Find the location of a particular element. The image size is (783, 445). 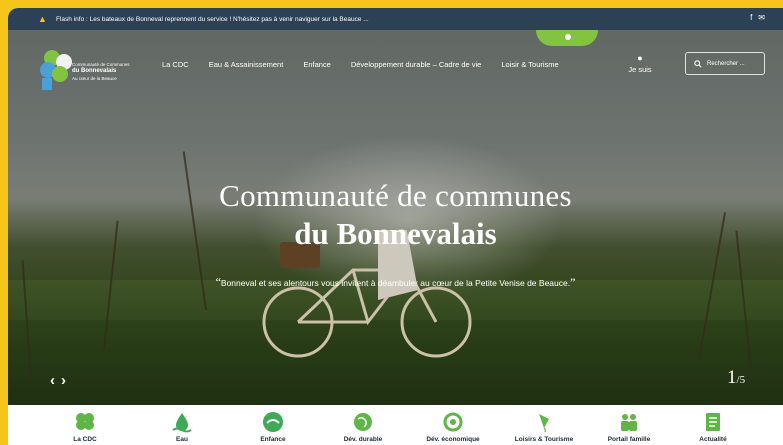

nav-item-enfance: Enfance is located at coordinates (317, 64).